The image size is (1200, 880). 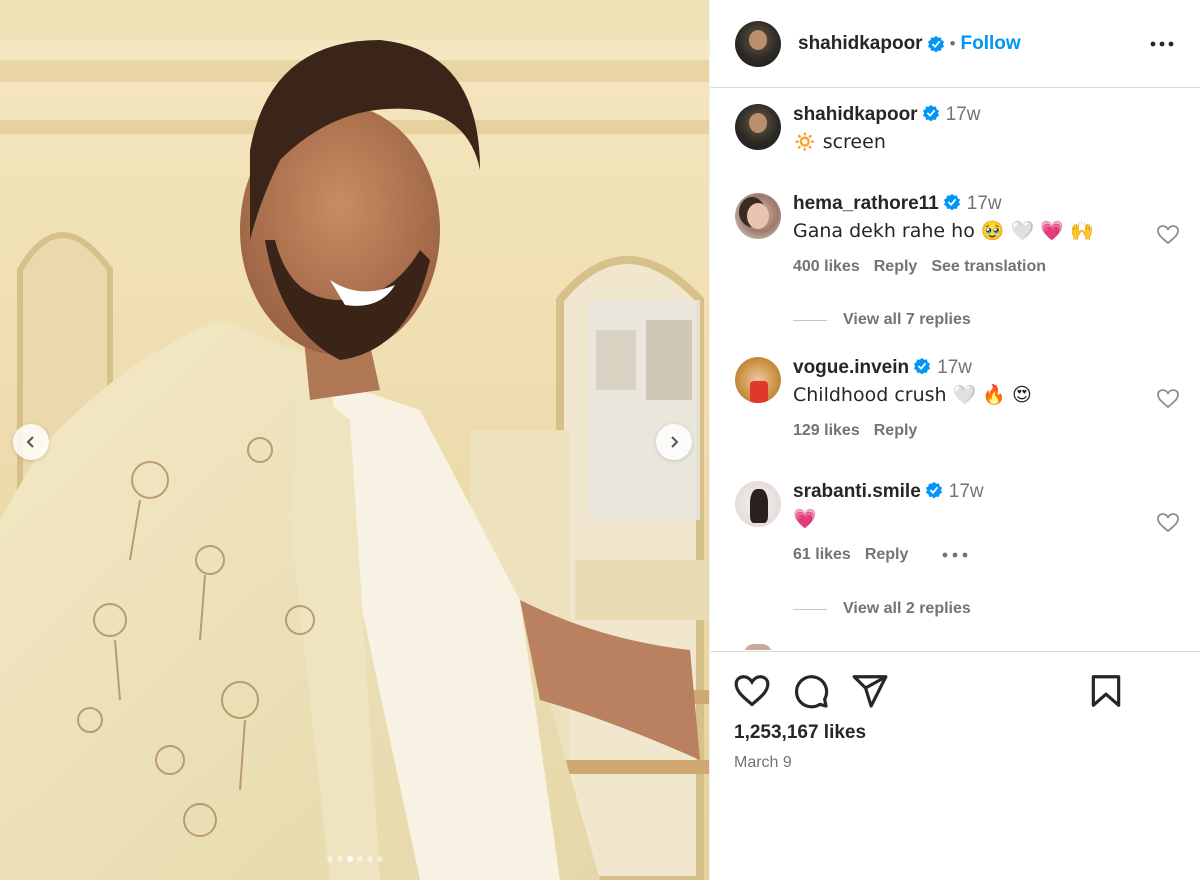 I want to click on header-username: shahidkapoor, so click(x=860, y=44).